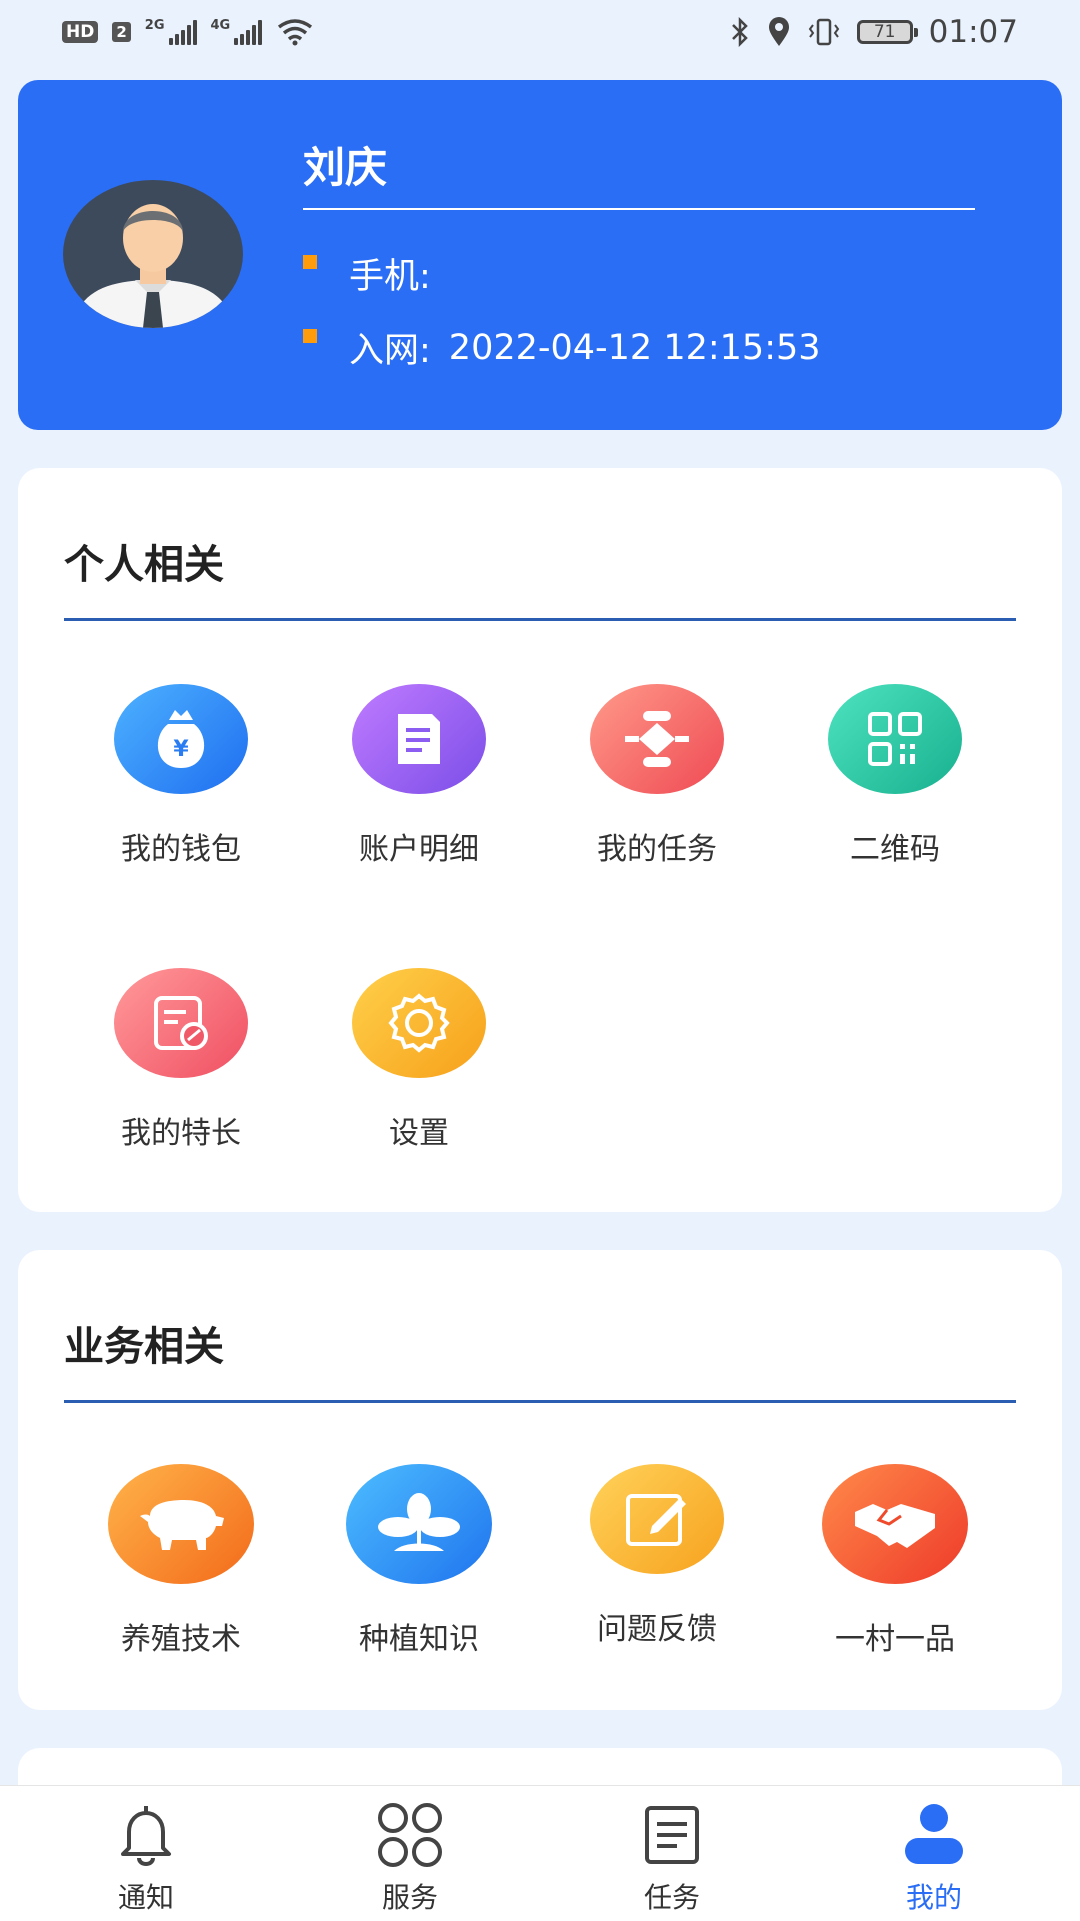 Image resolution: width=1080 pixels, height=1921 pixels. What do you see at coordinates (390, 351) in the screenshot?
I see `join-label: 入网:` at bounding box center [390, 351].